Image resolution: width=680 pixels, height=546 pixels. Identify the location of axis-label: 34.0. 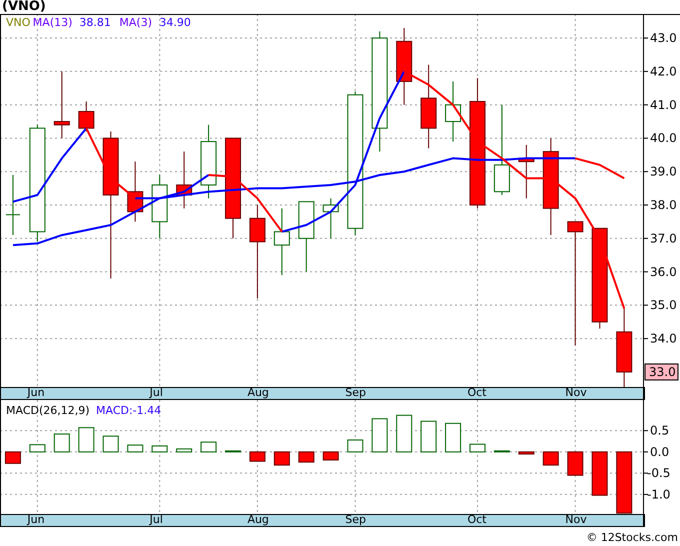
(663, 338).